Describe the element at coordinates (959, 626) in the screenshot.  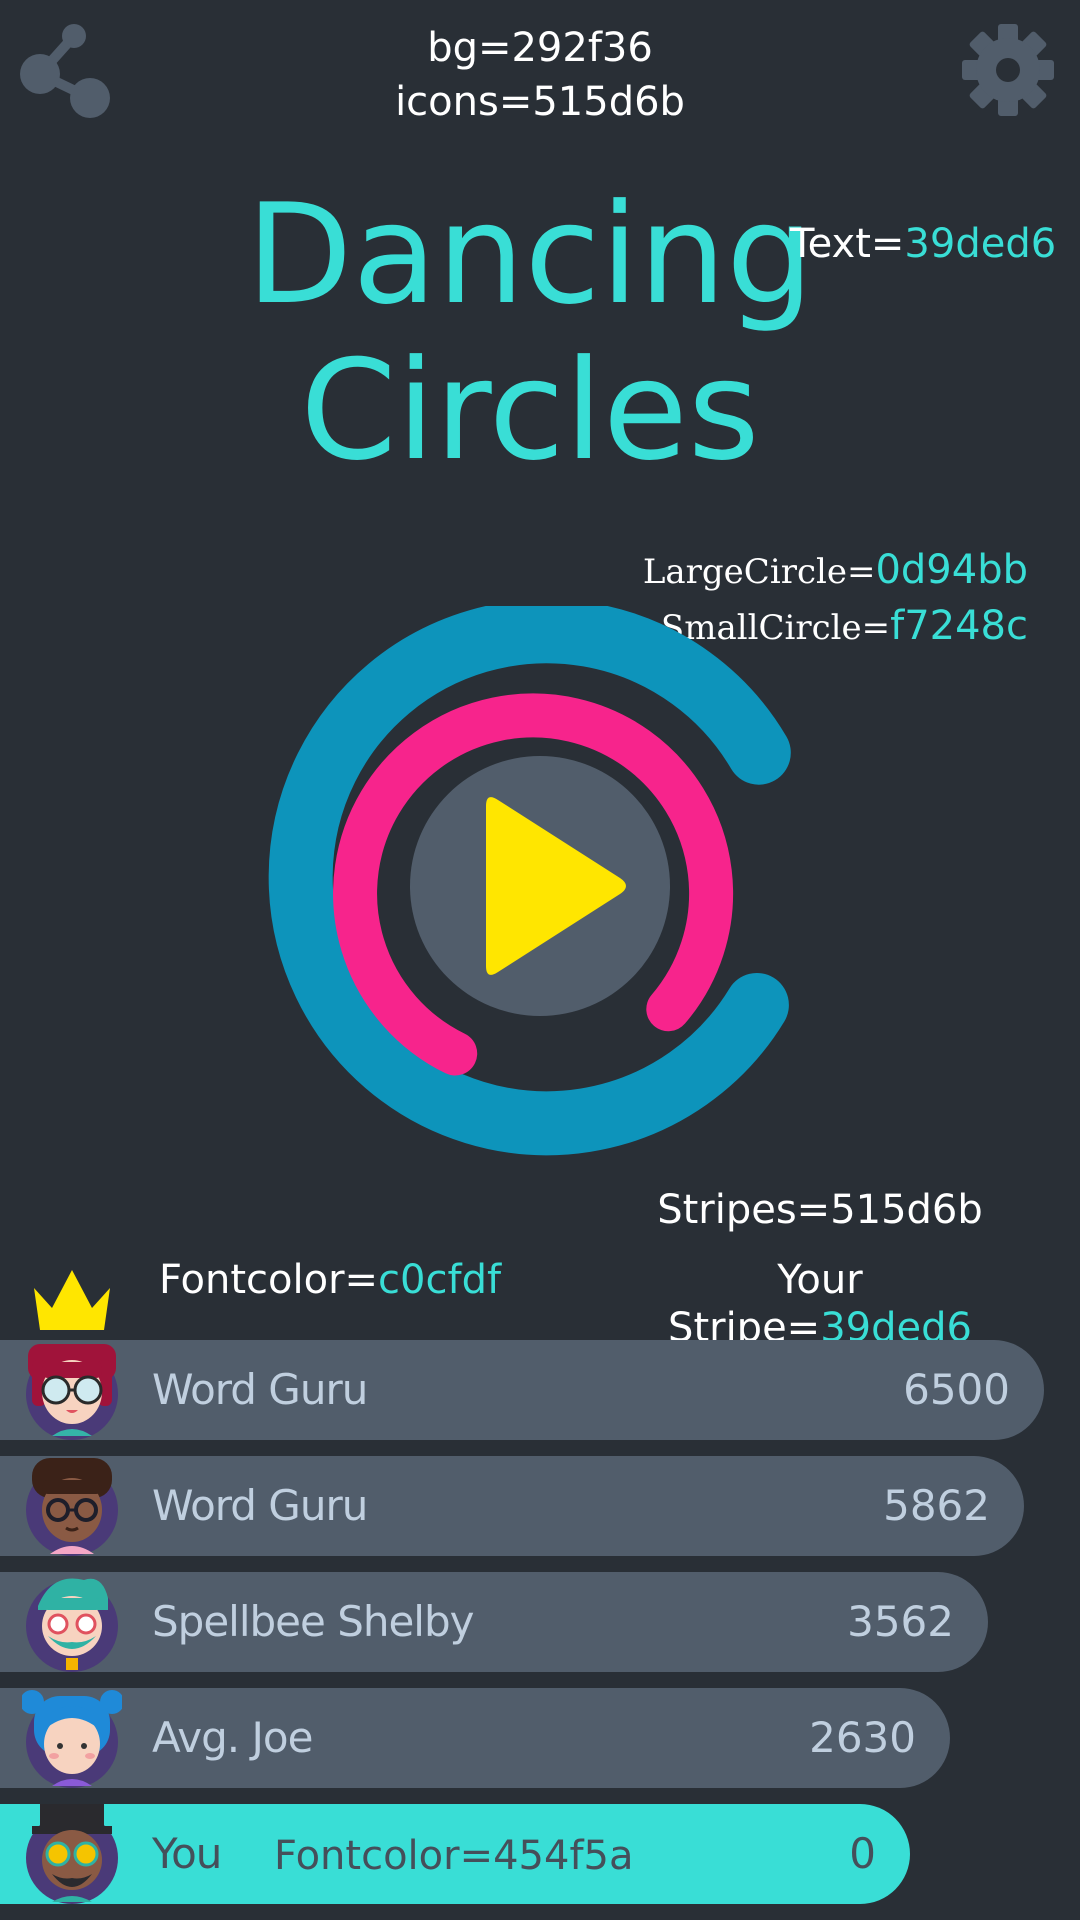
I see `small-circle-value: f7248c` at that location.